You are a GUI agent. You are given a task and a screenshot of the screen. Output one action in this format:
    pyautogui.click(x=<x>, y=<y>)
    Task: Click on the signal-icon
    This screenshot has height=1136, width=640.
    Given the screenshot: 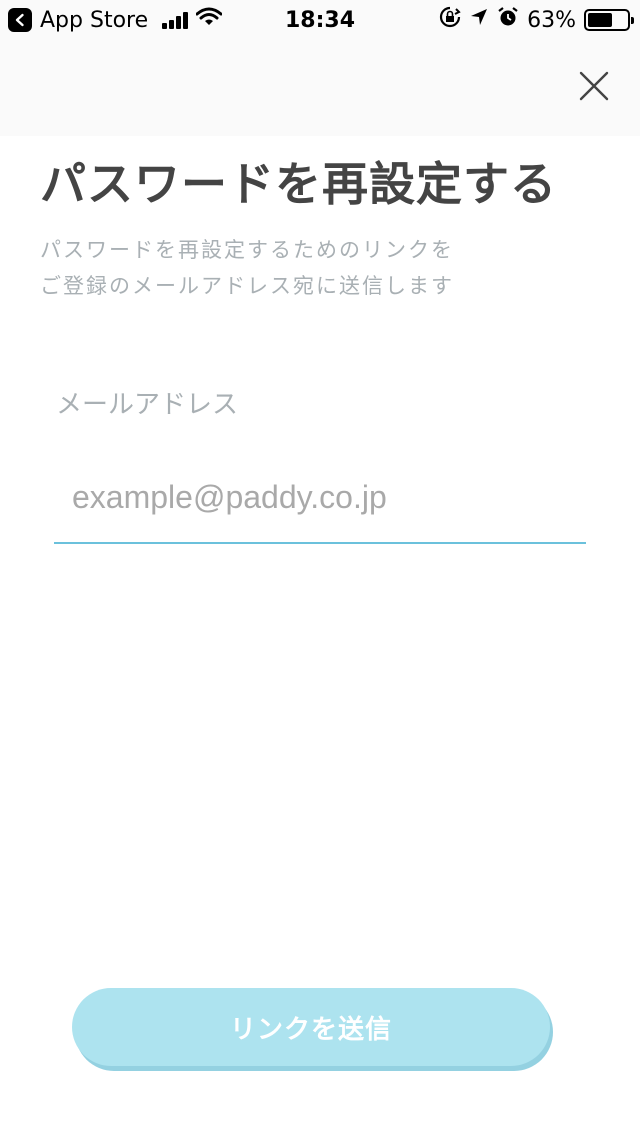 What is the action you would take?
    pyautogui.click(x=175, y=20)
    